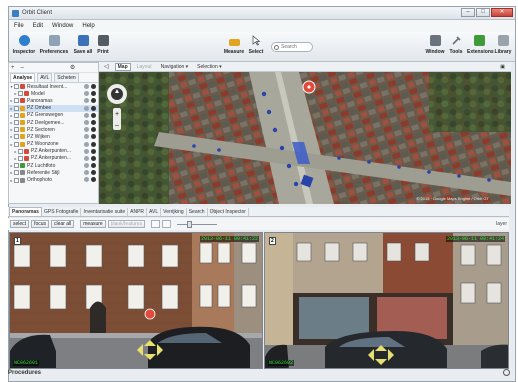  I want to click on save-all-button: Save all, so click(83, 45).